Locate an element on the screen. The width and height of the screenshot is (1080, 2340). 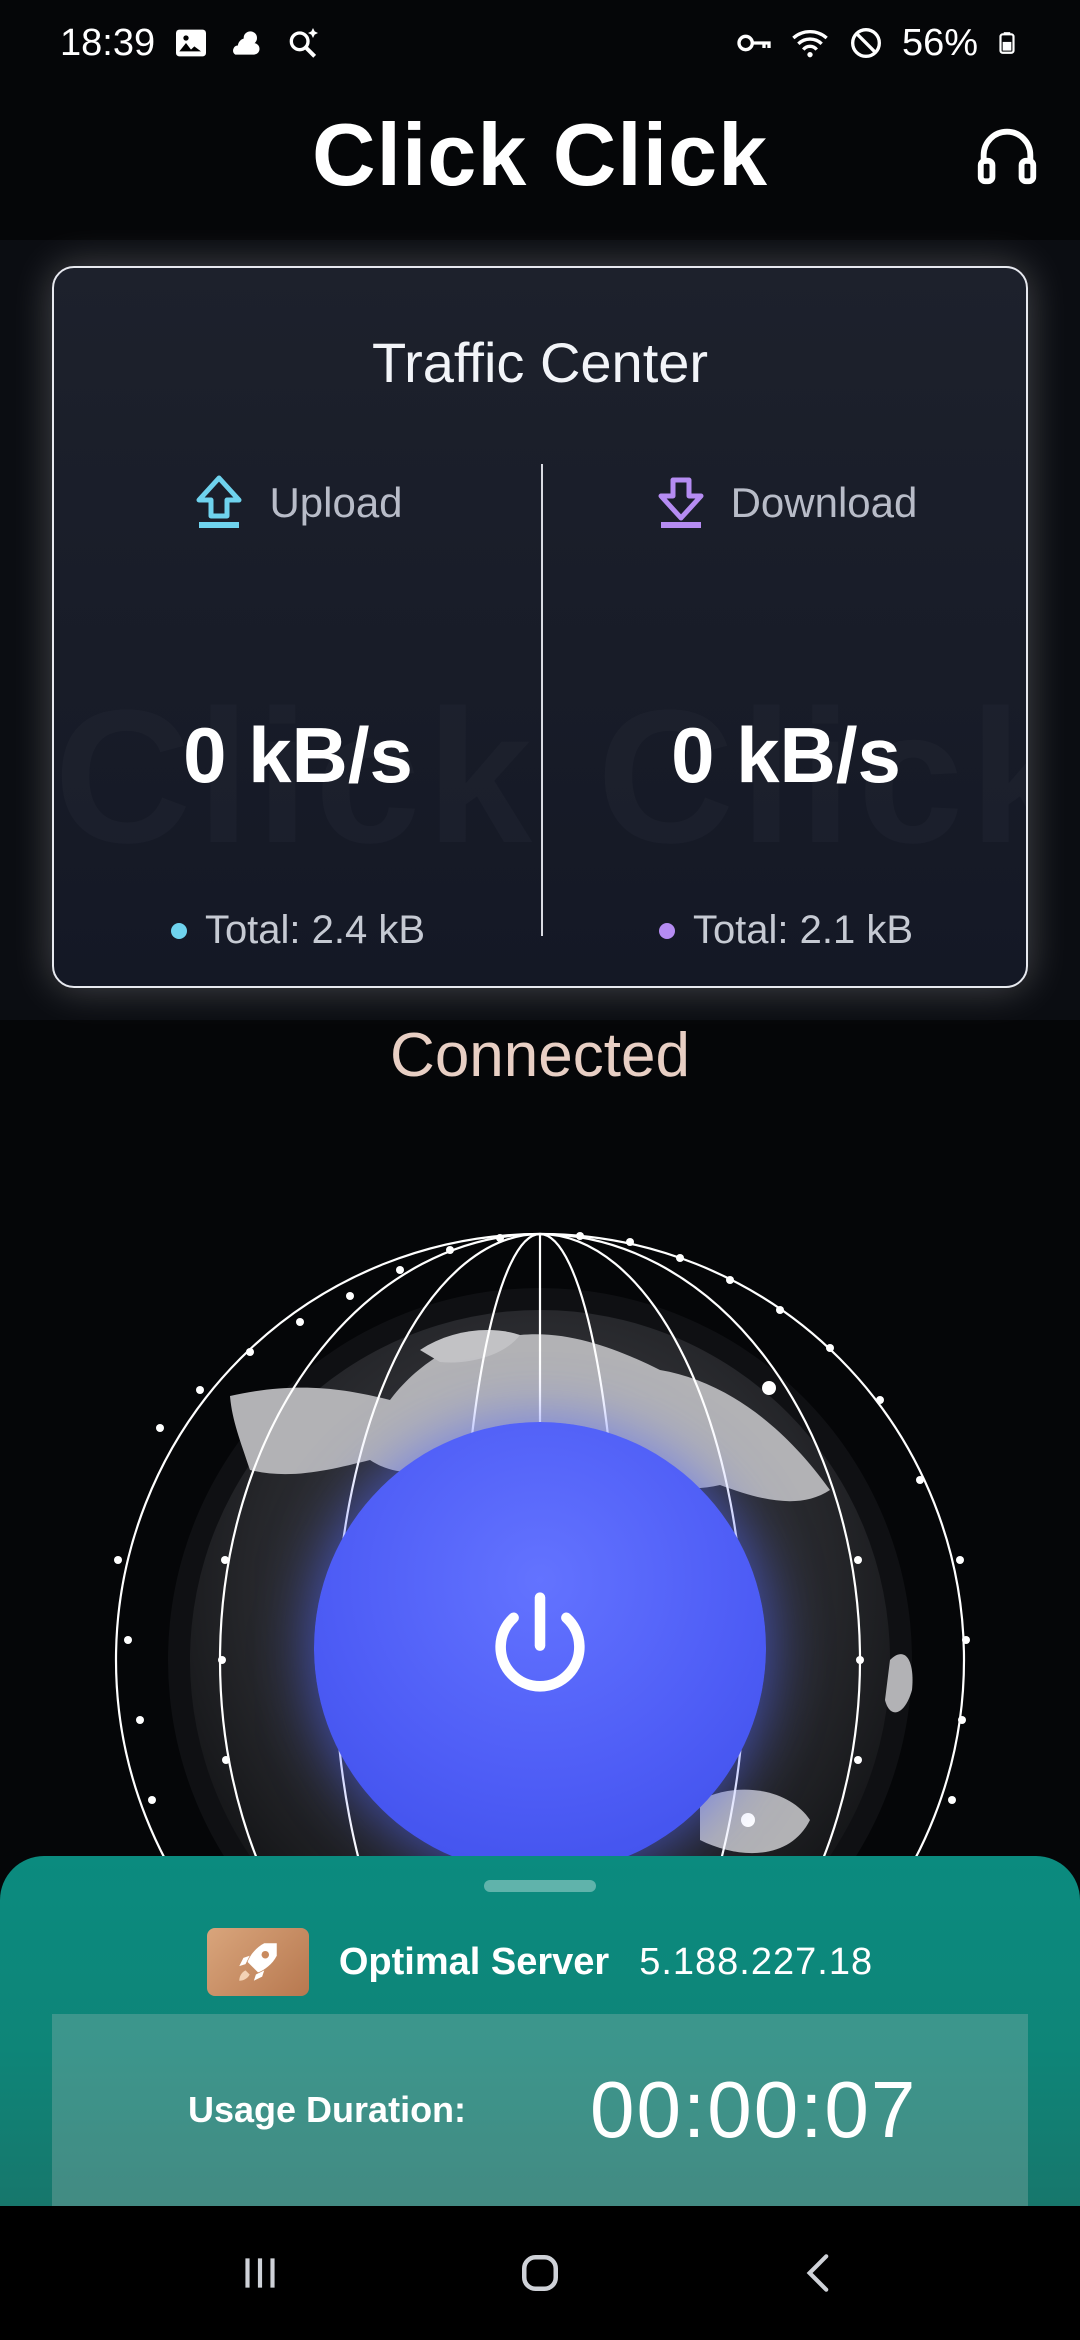
download-header: Download is located at coordinates (784, 503).